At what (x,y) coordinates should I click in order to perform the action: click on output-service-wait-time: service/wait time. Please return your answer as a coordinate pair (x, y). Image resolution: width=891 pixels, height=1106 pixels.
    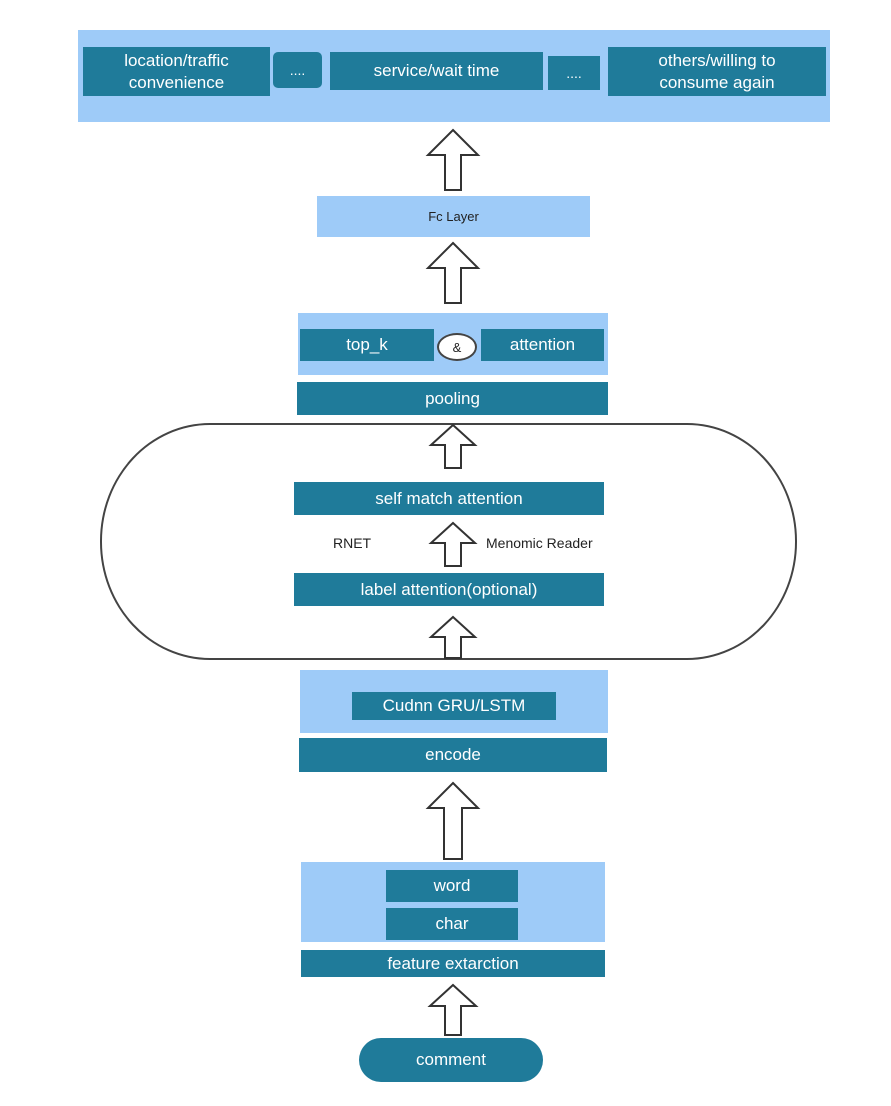
    Looking at the image, I should click on (436, 71).